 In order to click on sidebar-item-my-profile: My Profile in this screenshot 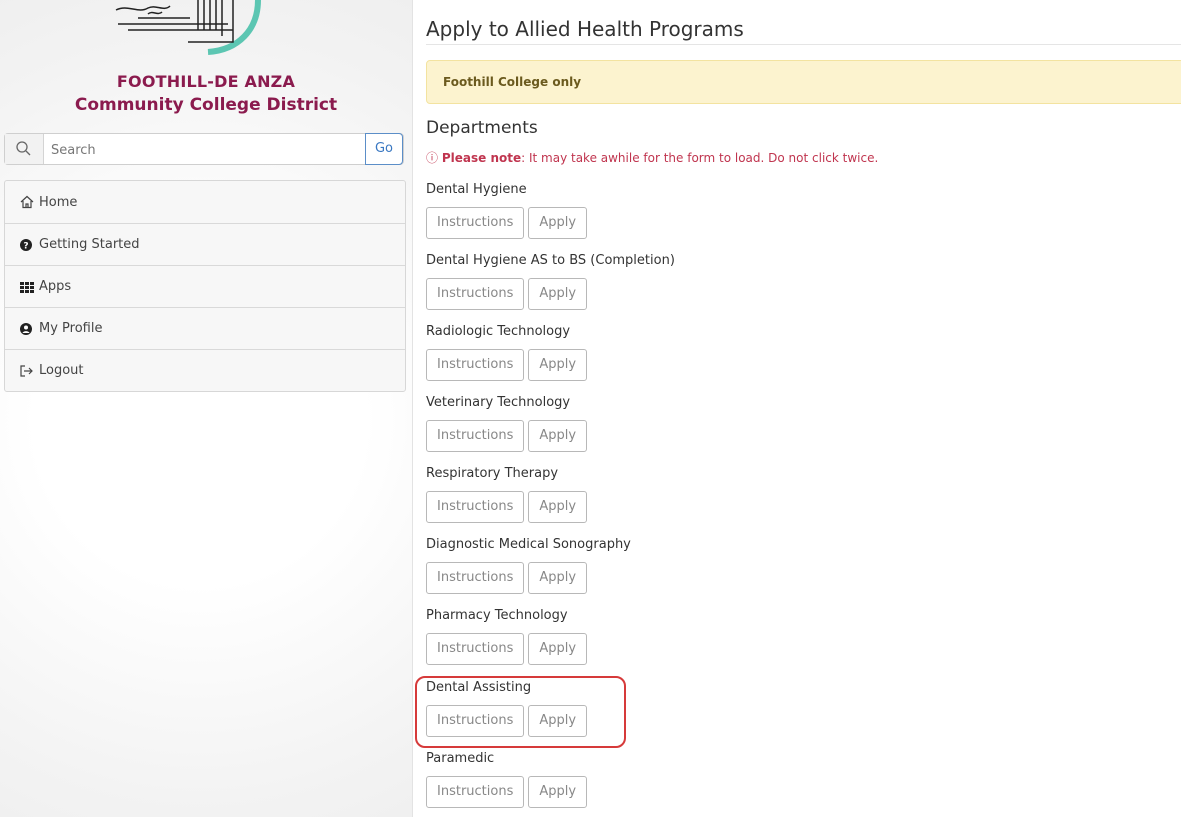, I will do `click(205, 328)`.